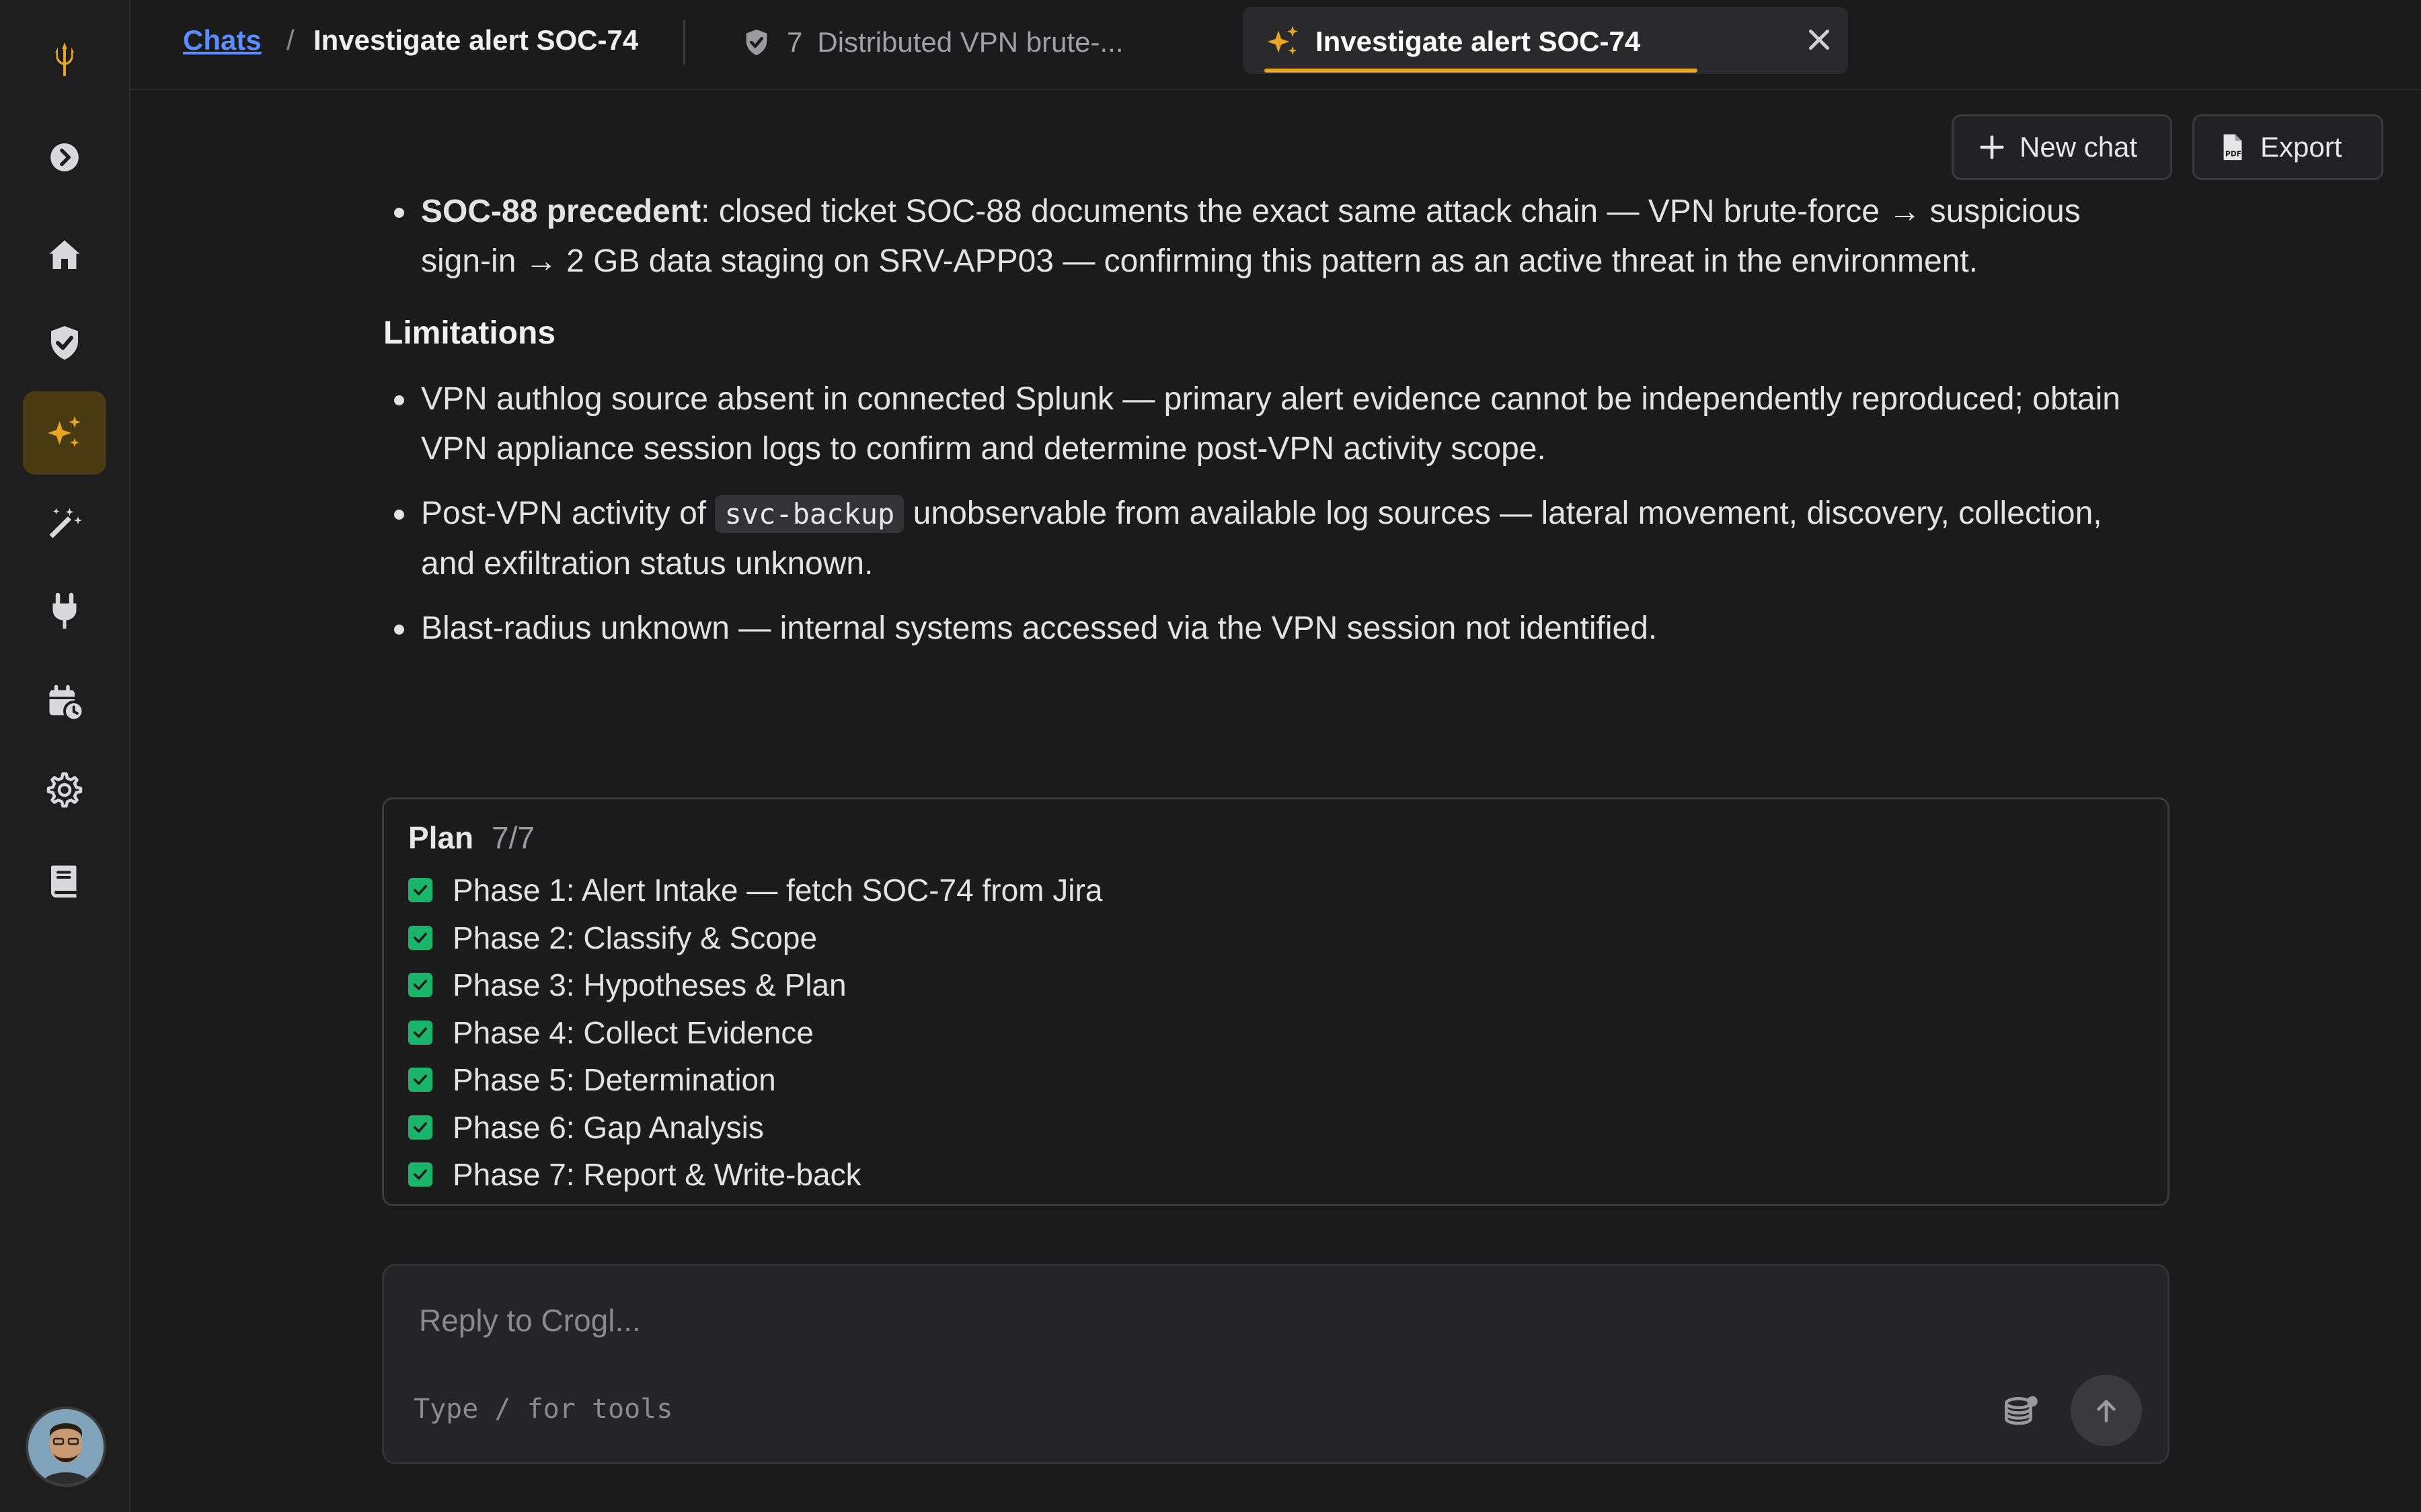 The width and height of the screenshot is (2421, 1512). Describe the element at coordinates (2233, 153) in the screenshot. I see `svg-text: PDF` at that location.